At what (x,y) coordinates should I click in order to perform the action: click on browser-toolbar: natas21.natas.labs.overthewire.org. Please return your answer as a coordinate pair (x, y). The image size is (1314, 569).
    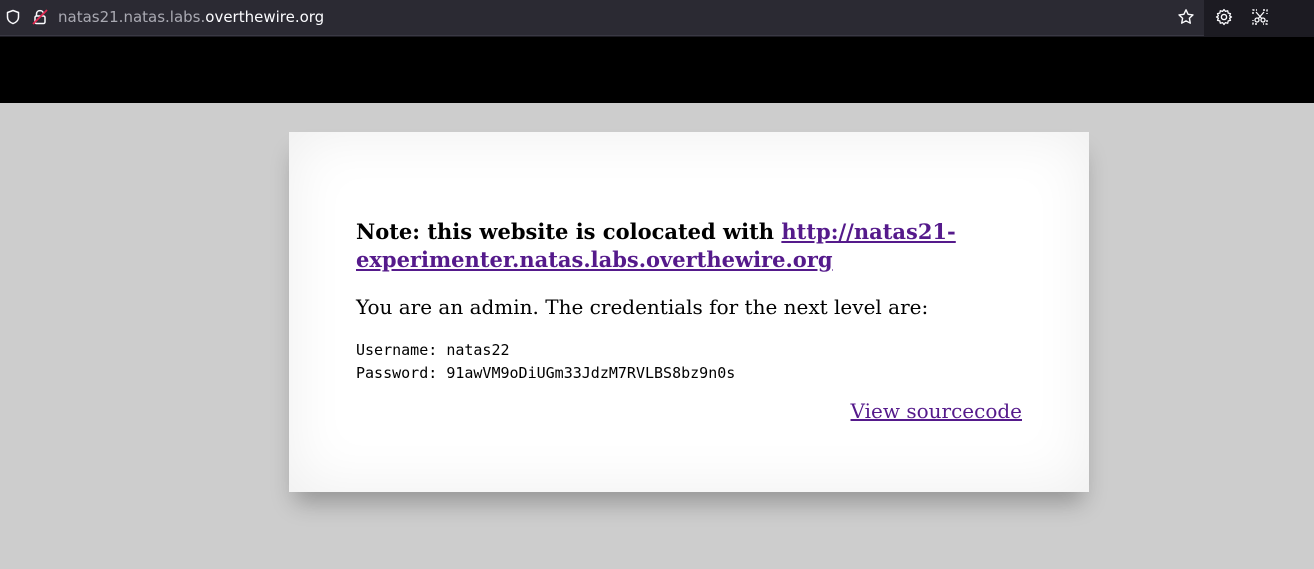
    Looking at the image, I should click on (657, 18).